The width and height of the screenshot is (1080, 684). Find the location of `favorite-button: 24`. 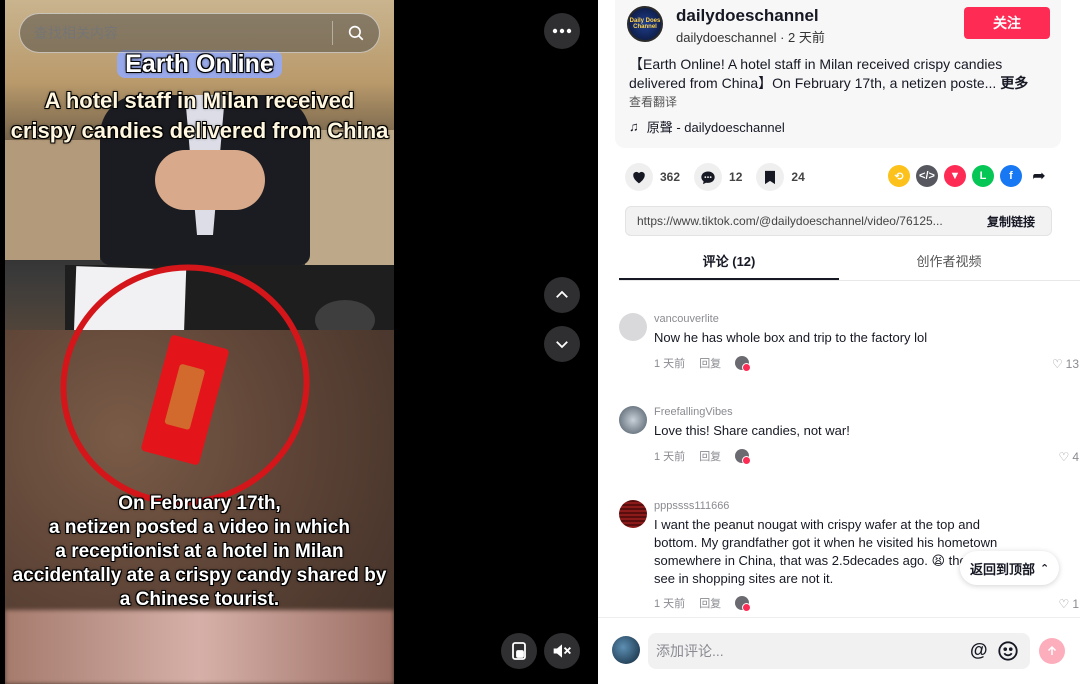

favorite-button: 24 is located at coordinates (780, 177).